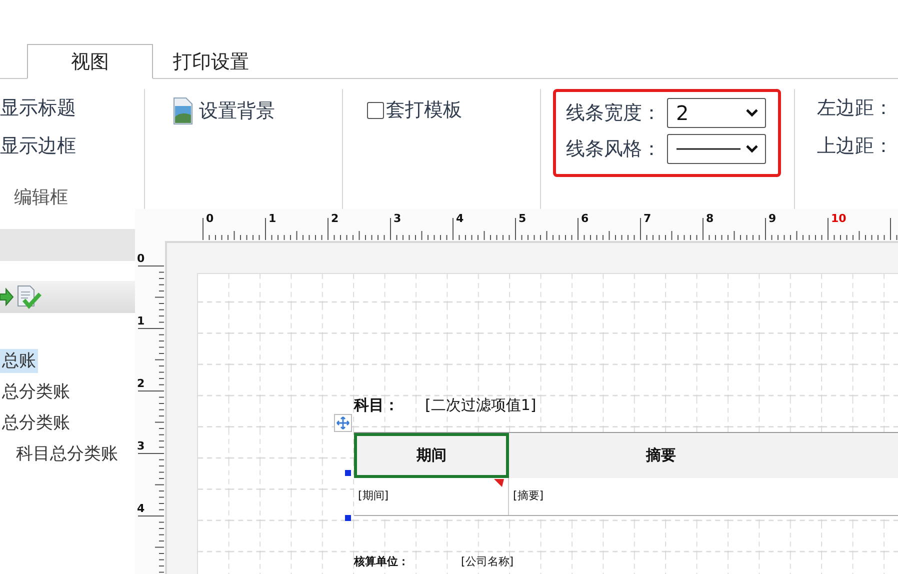 The image size is (898, 574). Describe the element at coordinates (343, 423) in the screenshot. I see `move-handle-icon` at that location.